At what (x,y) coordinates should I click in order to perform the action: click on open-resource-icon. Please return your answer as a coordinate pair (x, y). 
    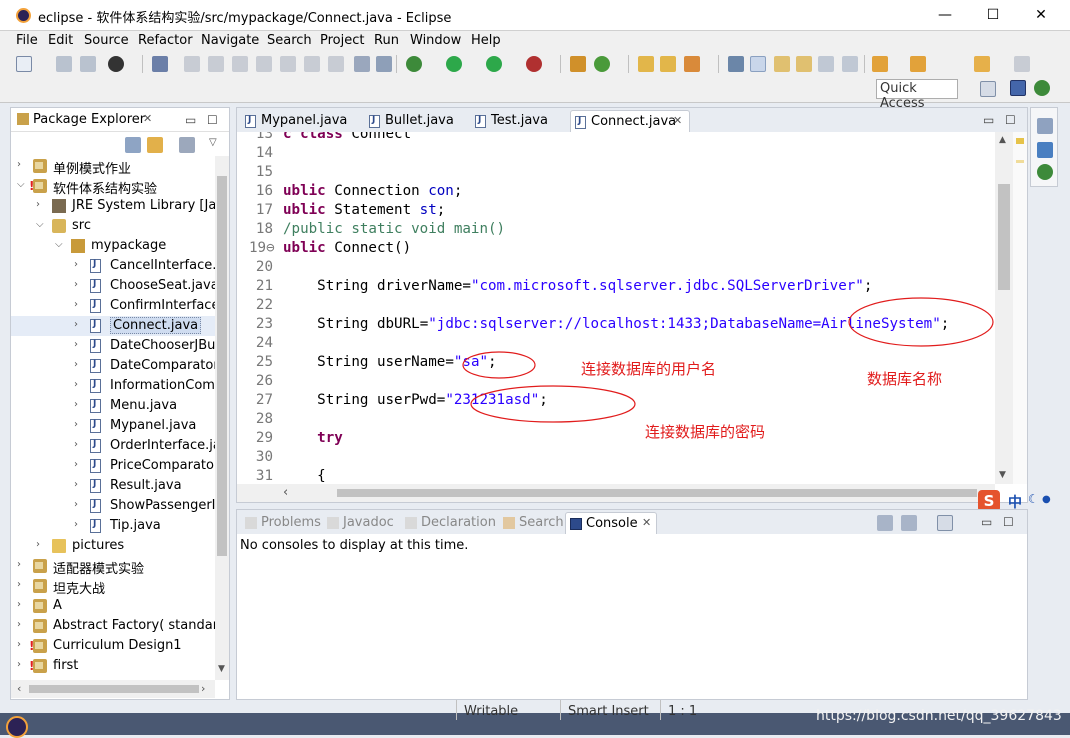
    Looking at the image, I should click on (668, 64).